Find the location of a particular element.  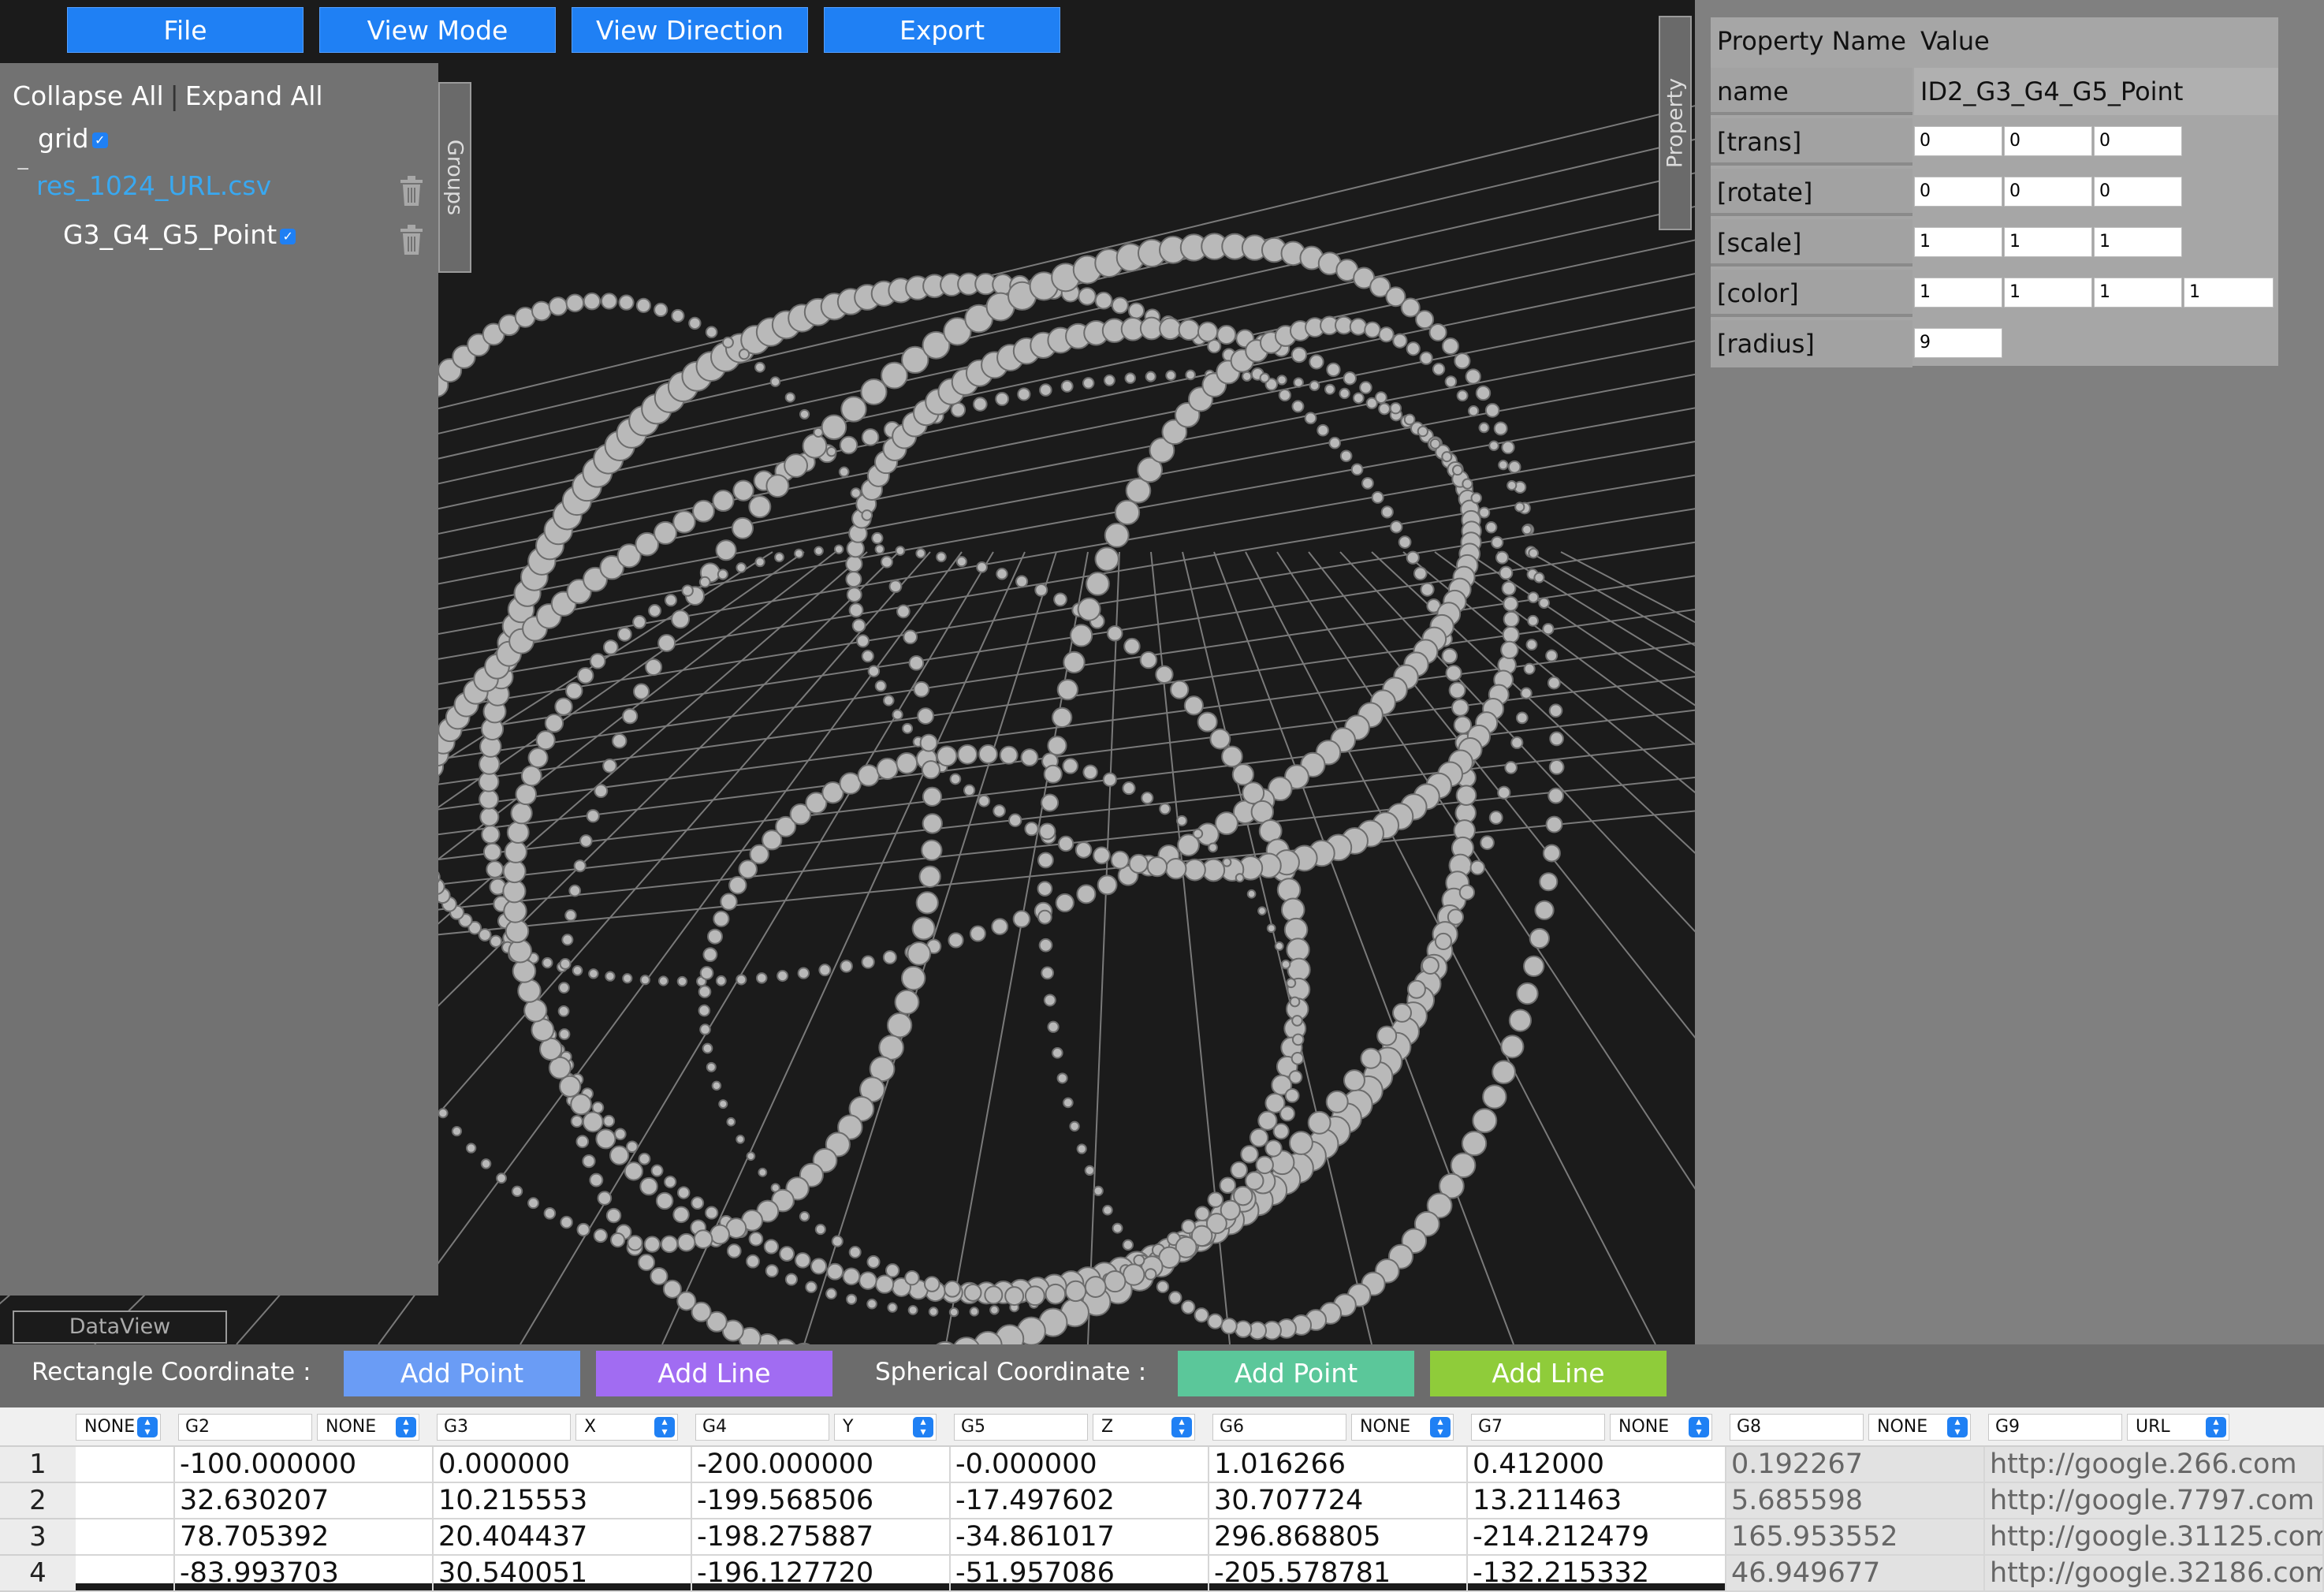

table-cell: 0.412000 is located at coordinates (1597, 1465).